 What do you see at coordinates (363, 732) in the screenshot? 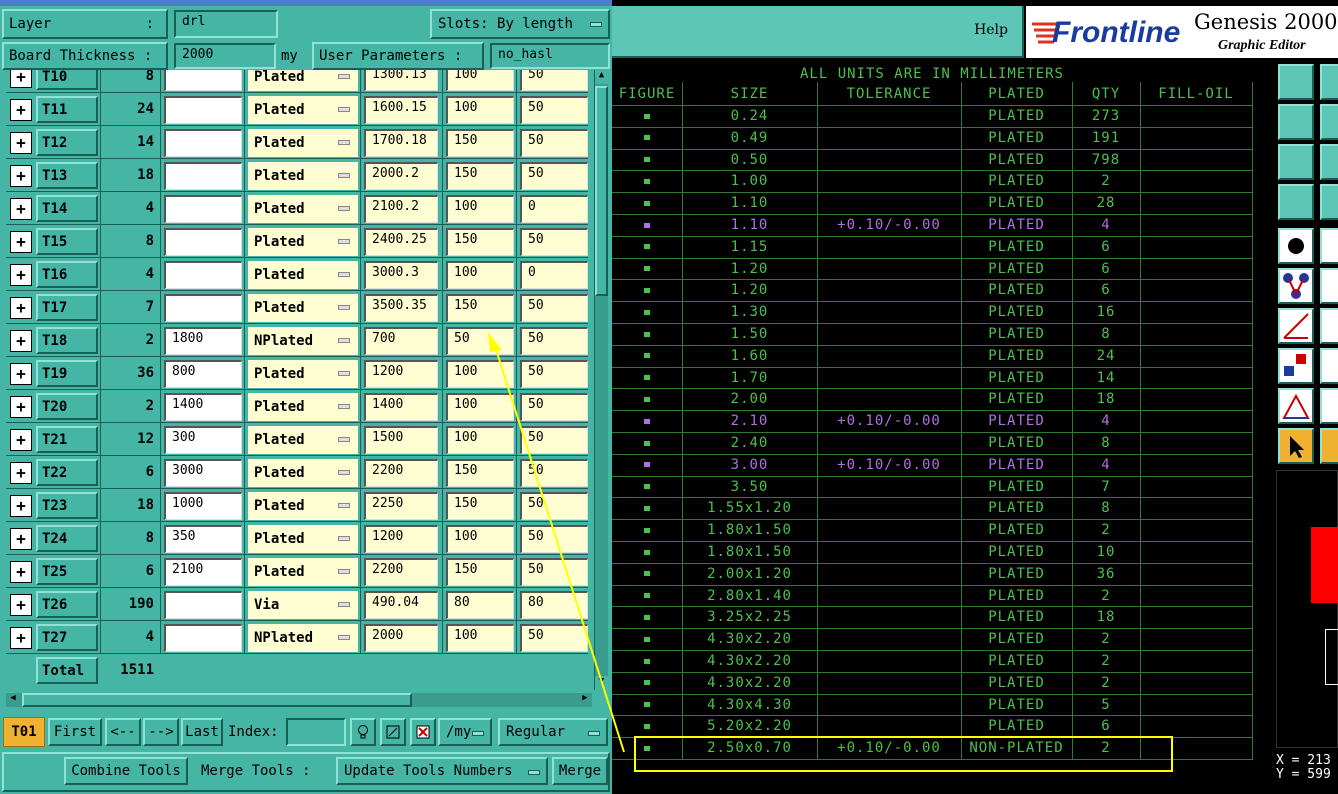
I see `lightbulb-icon` at bounding box center [363, 732].